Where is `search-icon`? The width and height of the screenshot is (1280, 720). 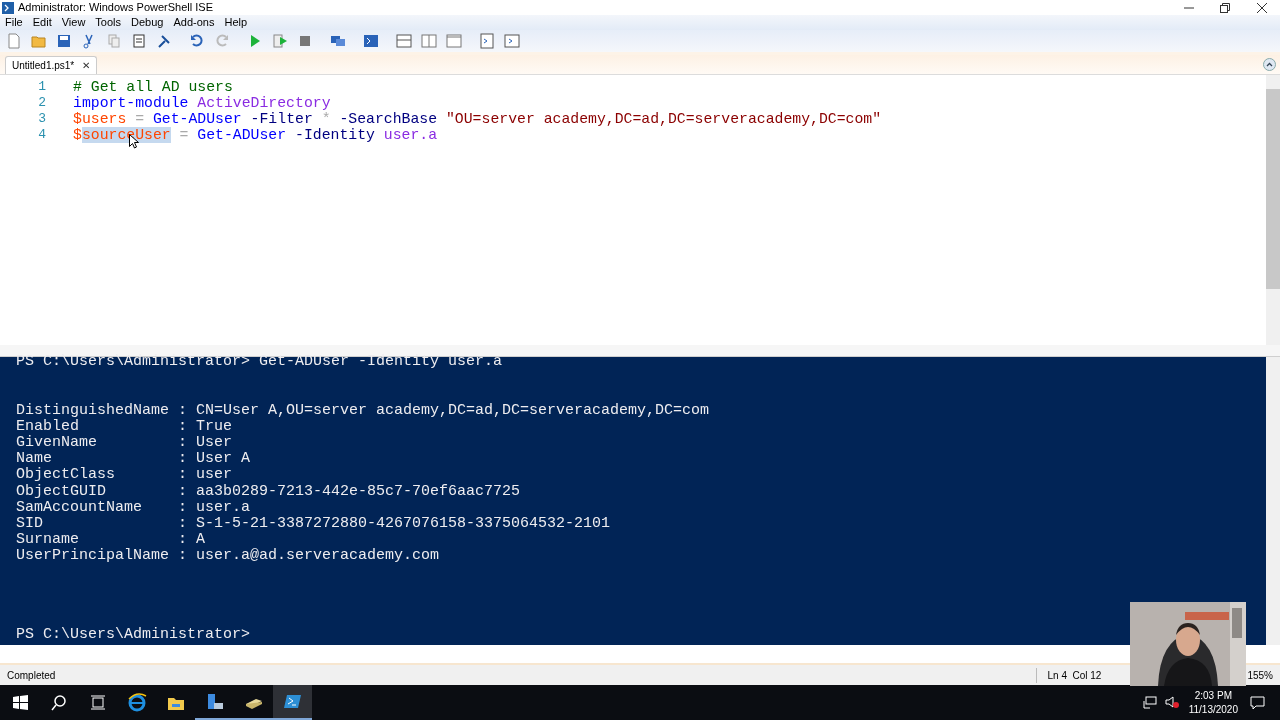
search-icon is located at coordinates (58, 702).